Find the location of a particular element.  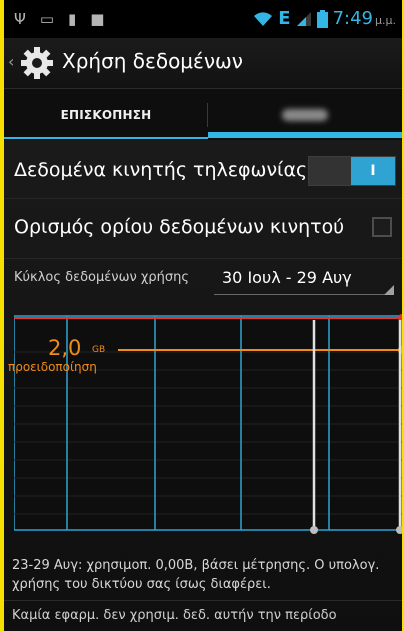

status-indicators: E 7:49 μ.μ. is located at coordinates (324, 18).